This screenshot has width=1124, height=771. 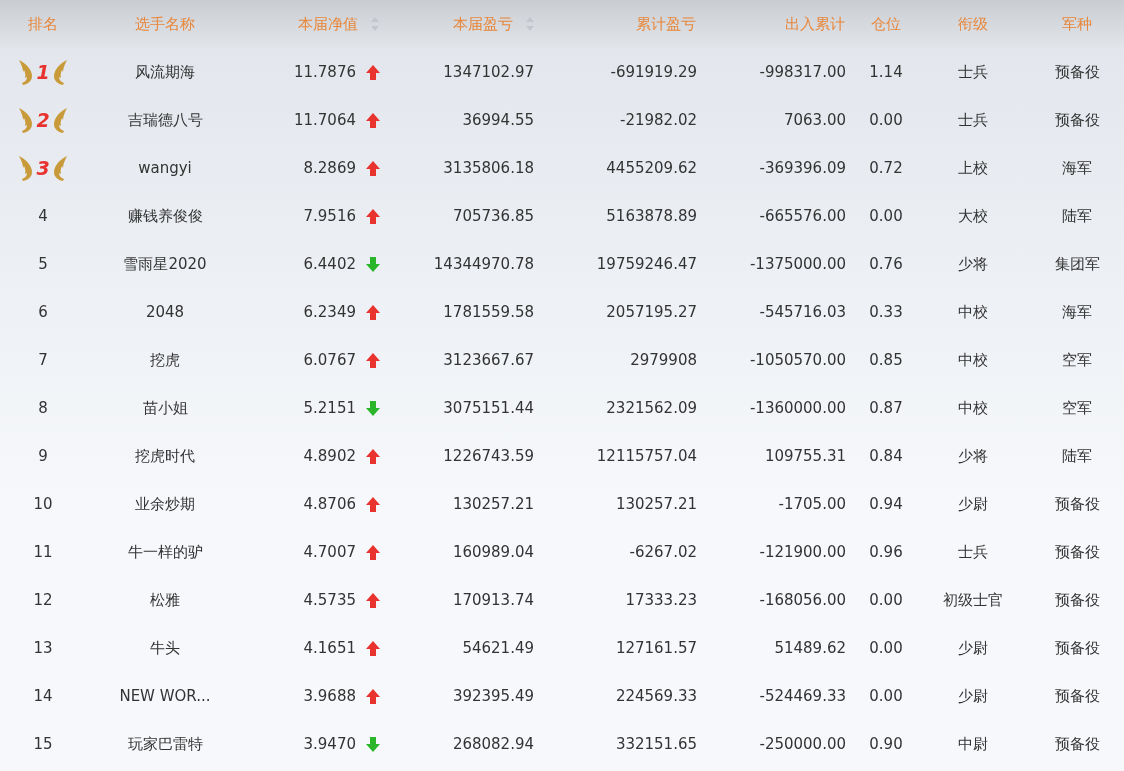 What do you see at coordinates (646, 264) in the screenshot?
I see `cumulative-profit-loss: 19759246.47` at bounding box center [646, 264].